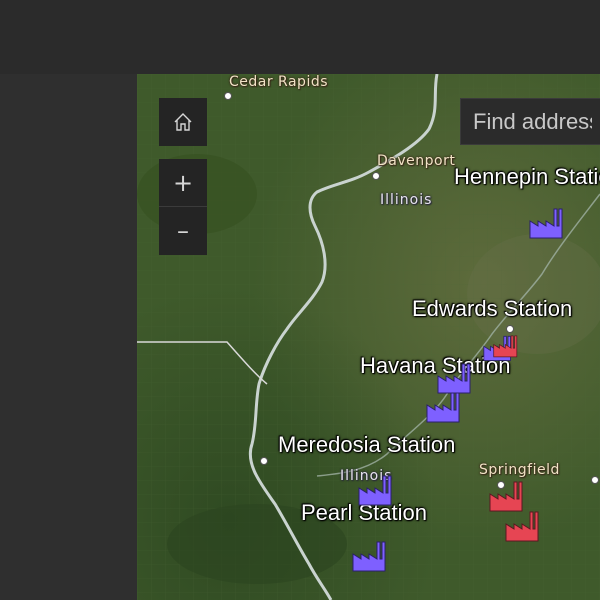 This screenshot has height=600, width=600. I want to click on city-dot-east, so click(595, 480).